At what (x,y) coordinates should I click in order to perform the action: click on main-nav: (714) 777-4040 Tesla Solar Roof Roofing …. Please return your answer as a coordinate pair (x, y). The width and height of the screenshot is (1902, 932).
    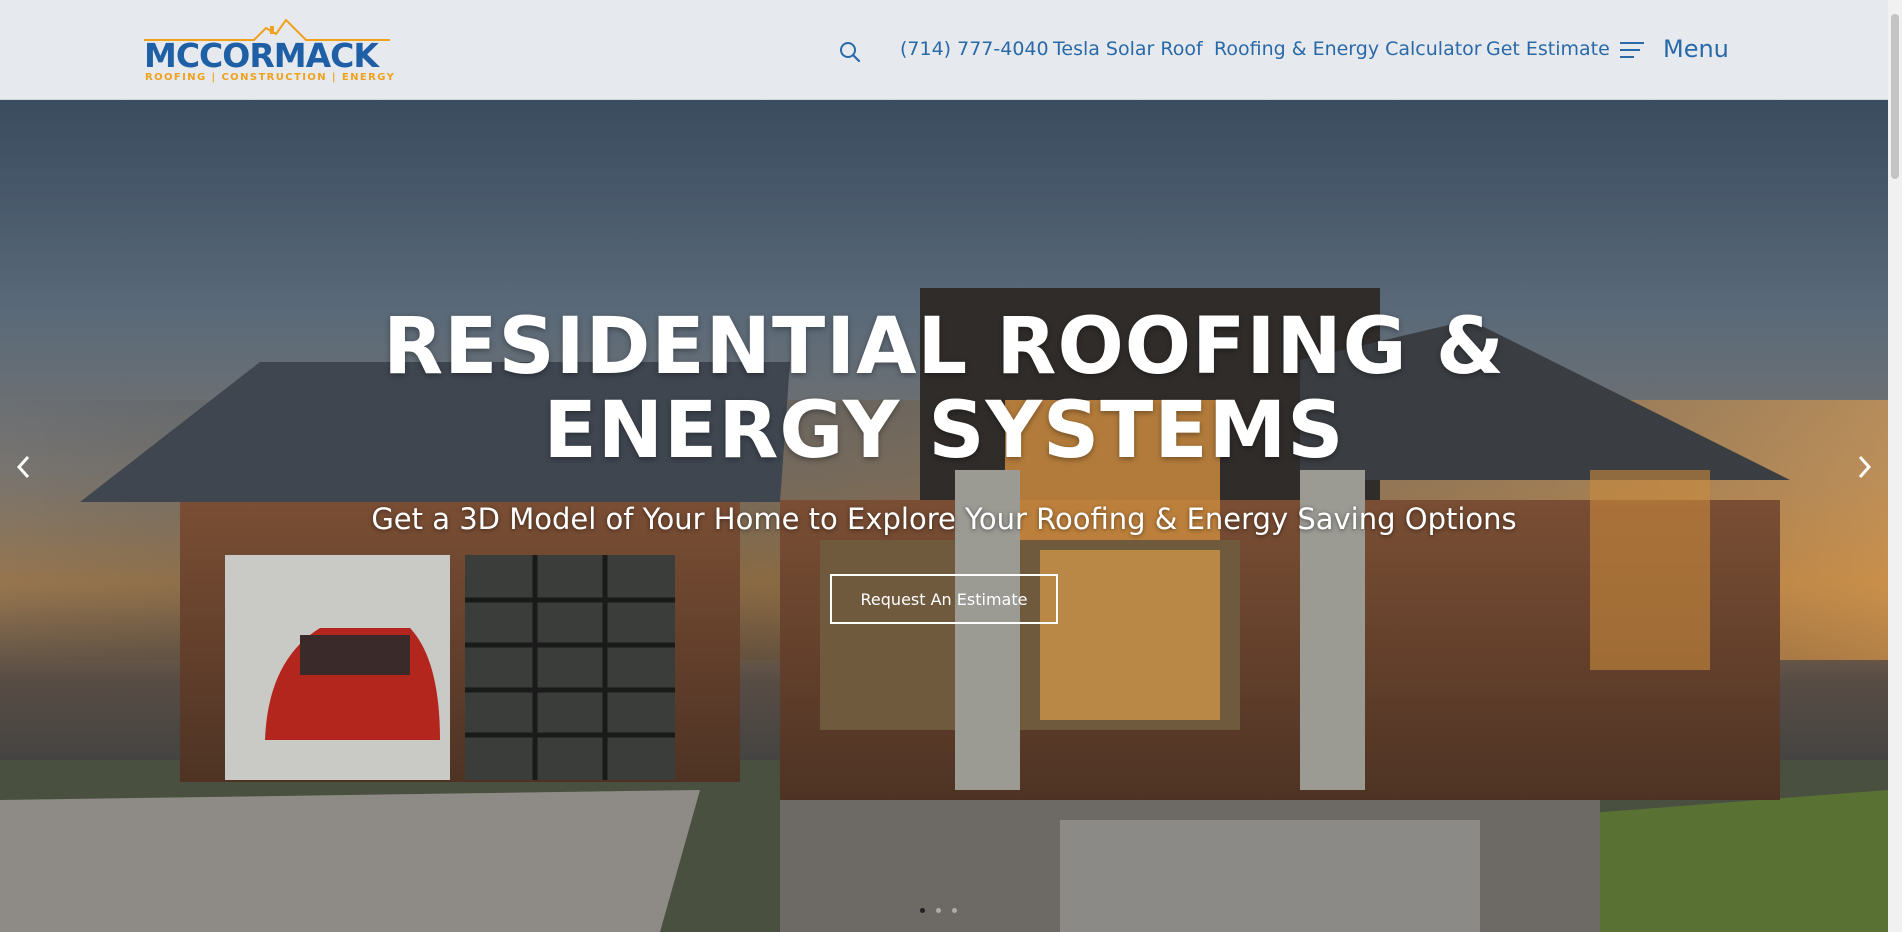
    Looking at the image, I should click on (944, 51).